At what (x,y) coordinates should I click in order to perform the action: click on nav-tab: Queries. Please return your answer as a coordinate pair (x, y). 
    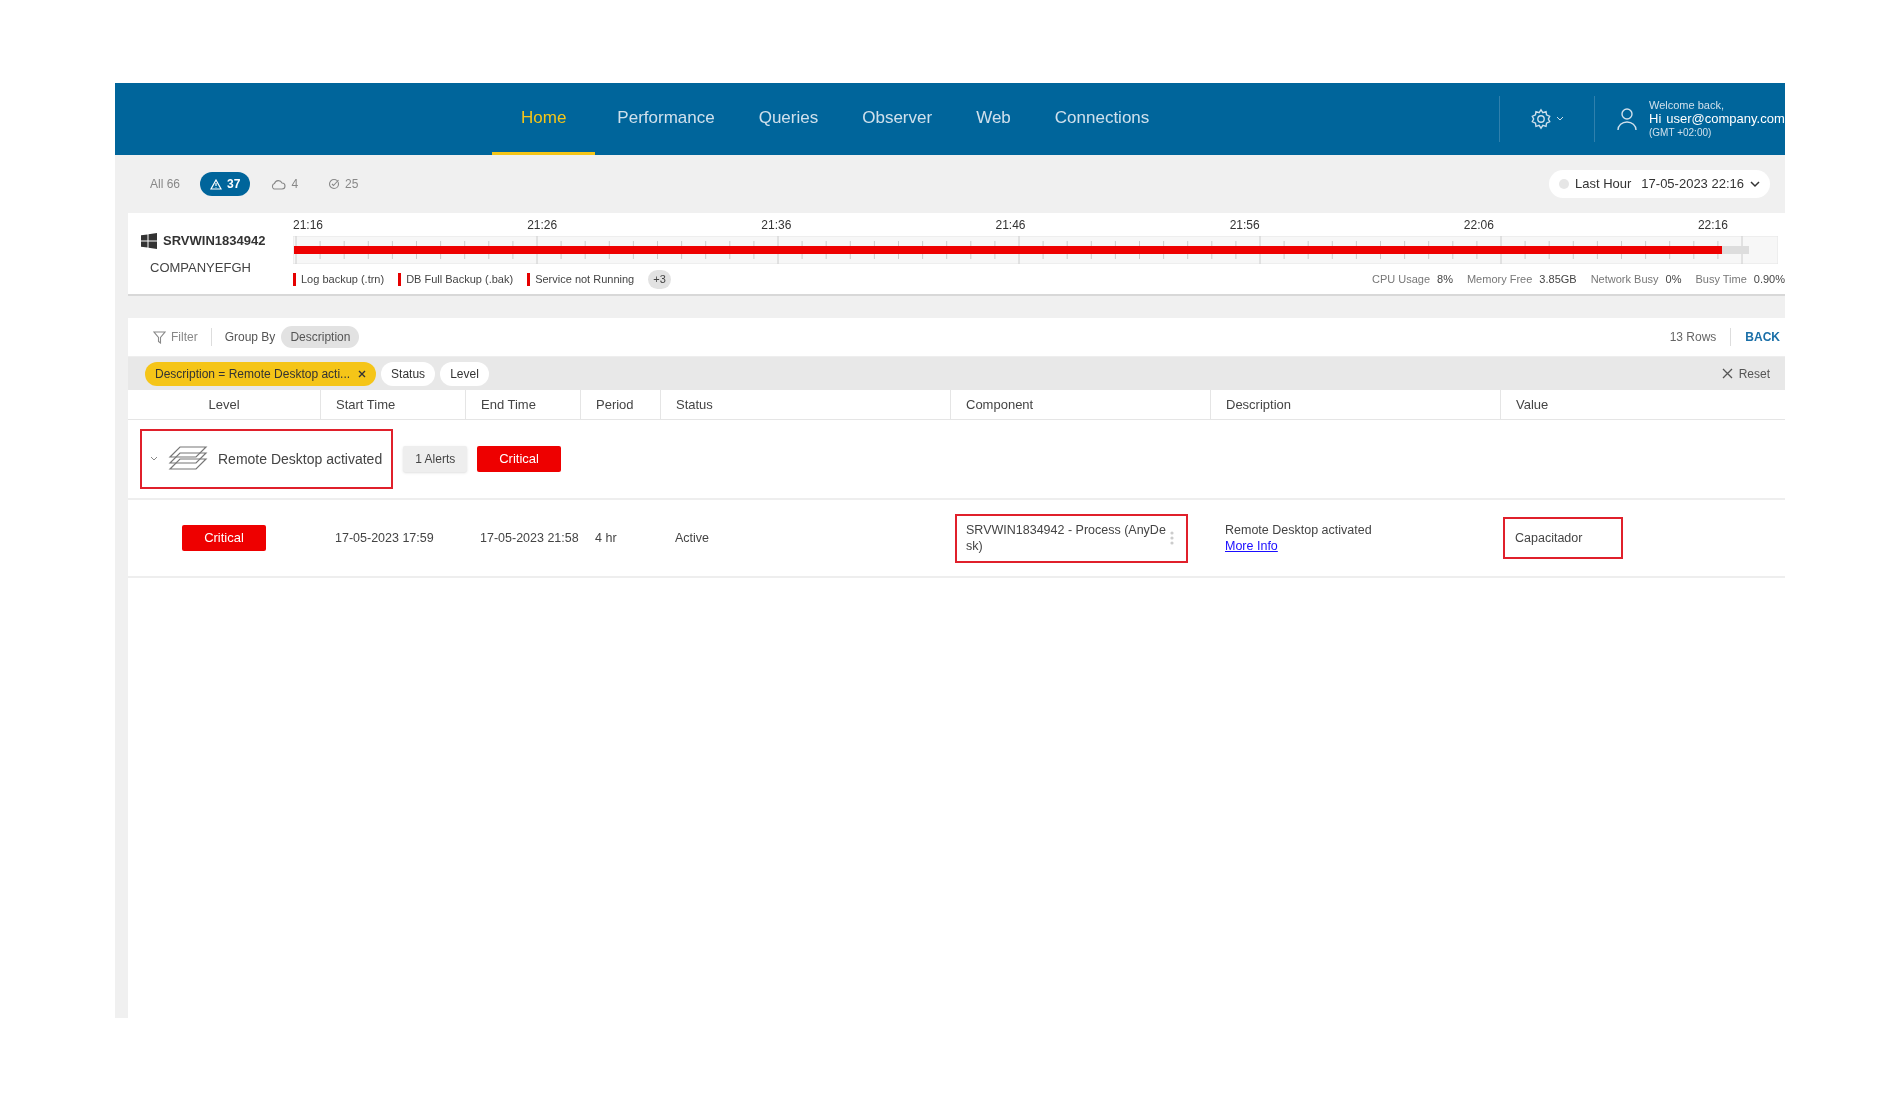
    Looking at the image, I should click on (788, 119).